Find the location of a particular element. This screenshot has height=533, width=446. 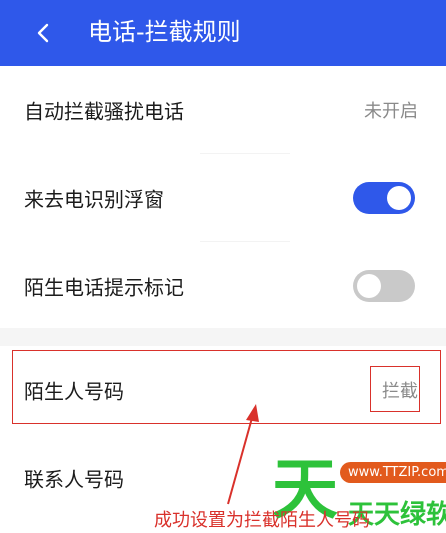

watermark-url: www.TTZIP.com is located at coordinates (393, 472).